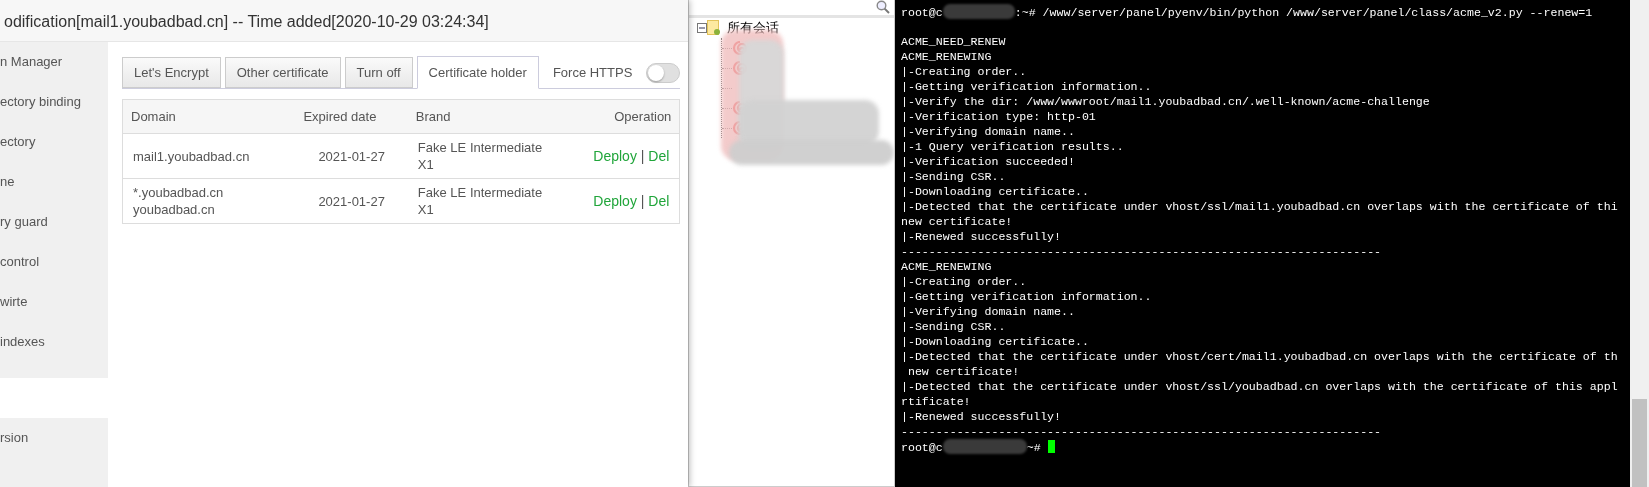 This screenshot has width=1649, height=487. I want to click on sidebar-item: rsion, so click(14, 437).